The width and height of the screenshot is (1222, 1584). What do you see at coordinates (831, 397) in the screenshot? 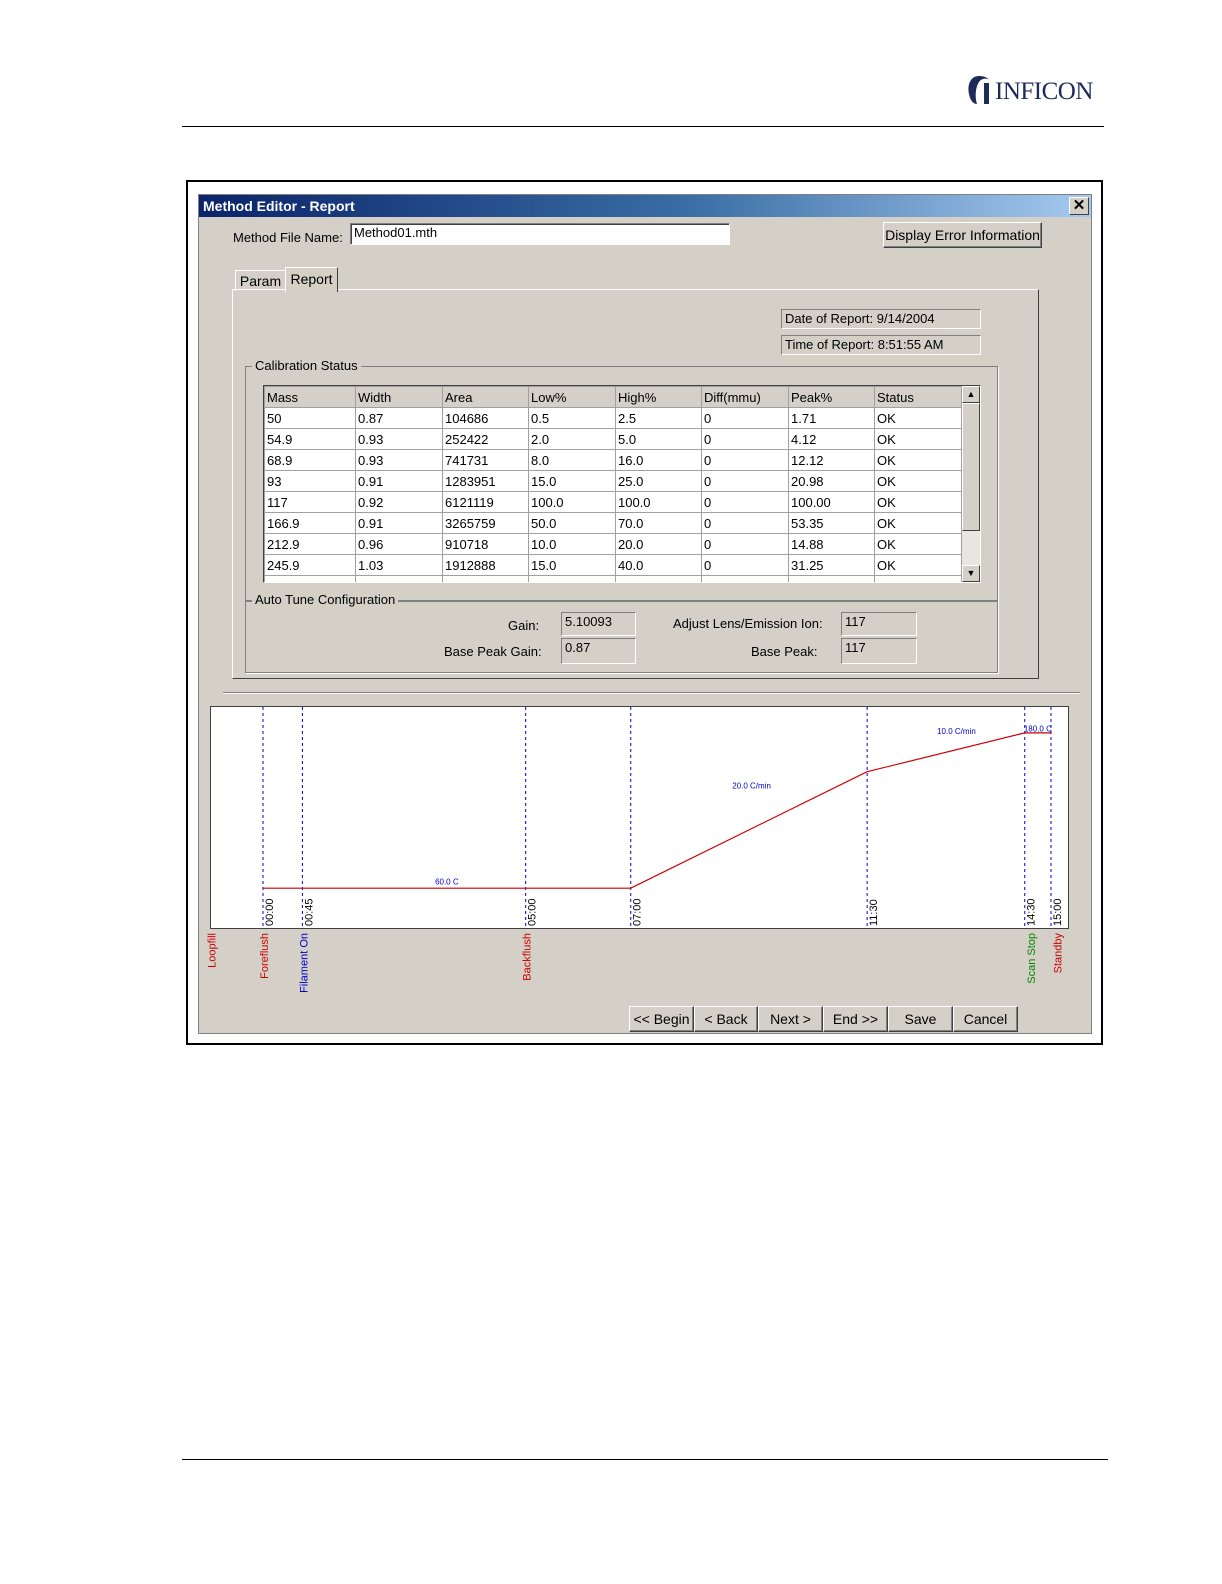
I see `column-header: Peak%` at bounding box center [831, 397].